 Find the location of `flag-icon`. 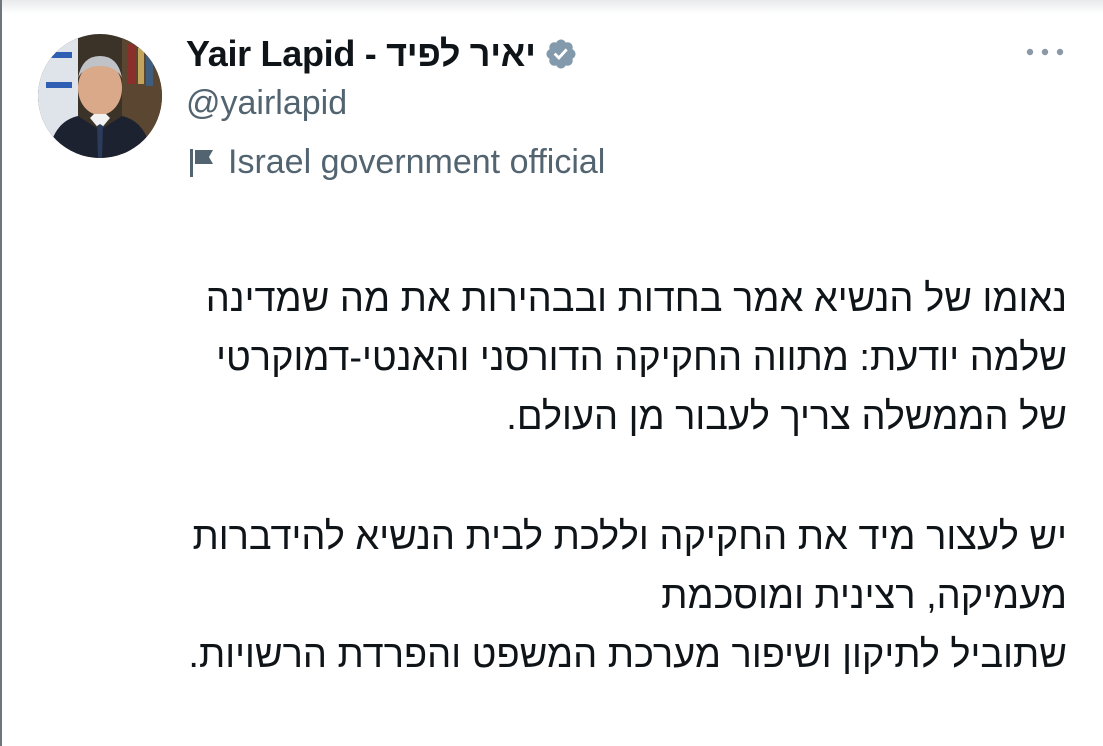

flag-icon is located at coordinates (203, 162).